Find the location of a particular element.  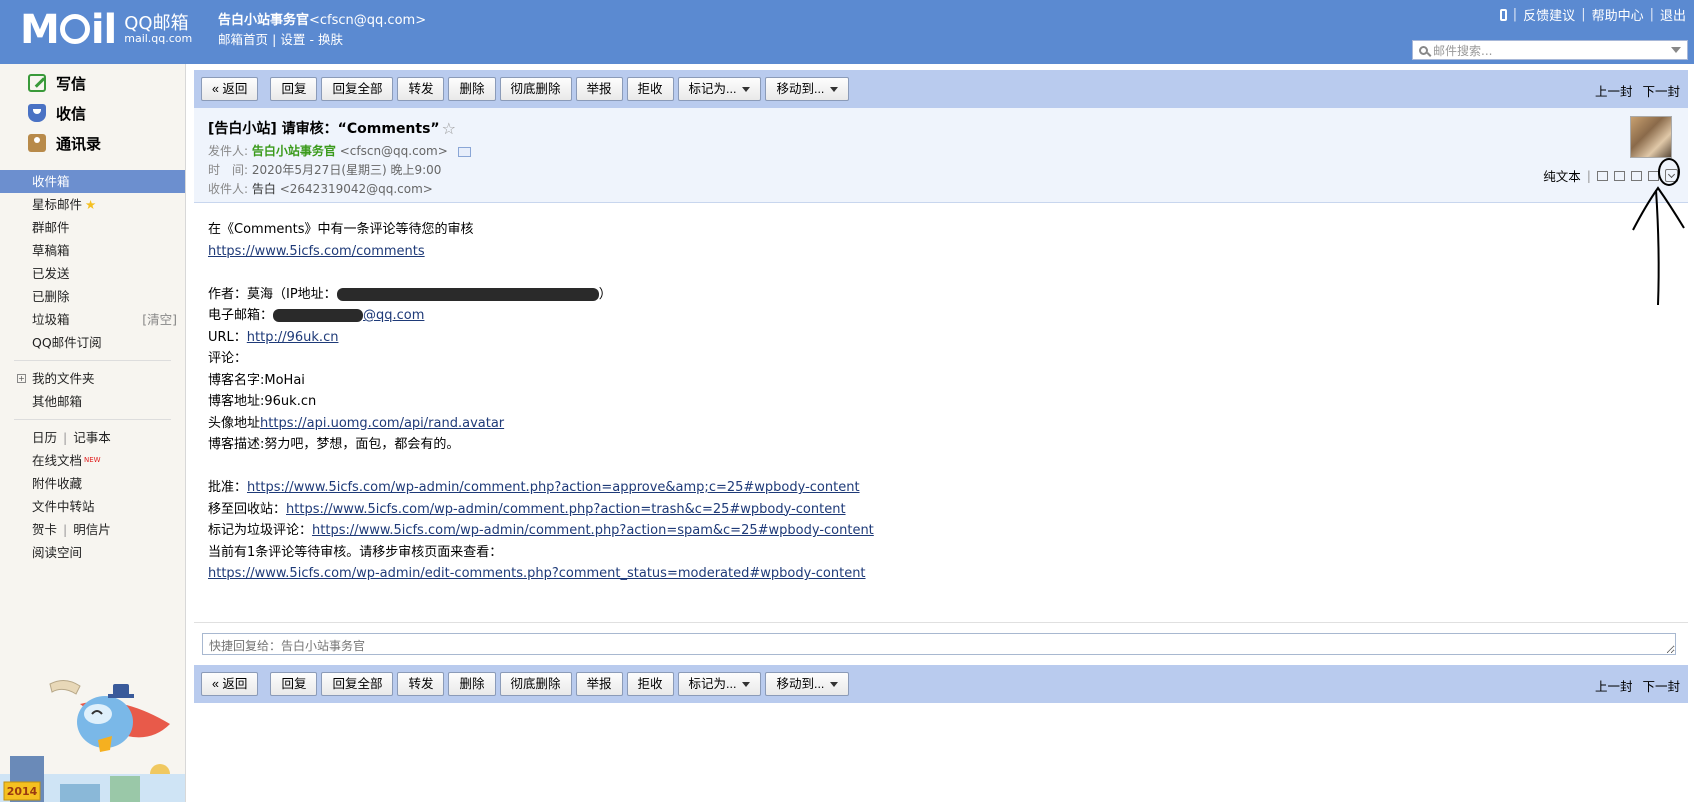

reading-space-link: 阅读空间 is located at coordinates (92, 552).